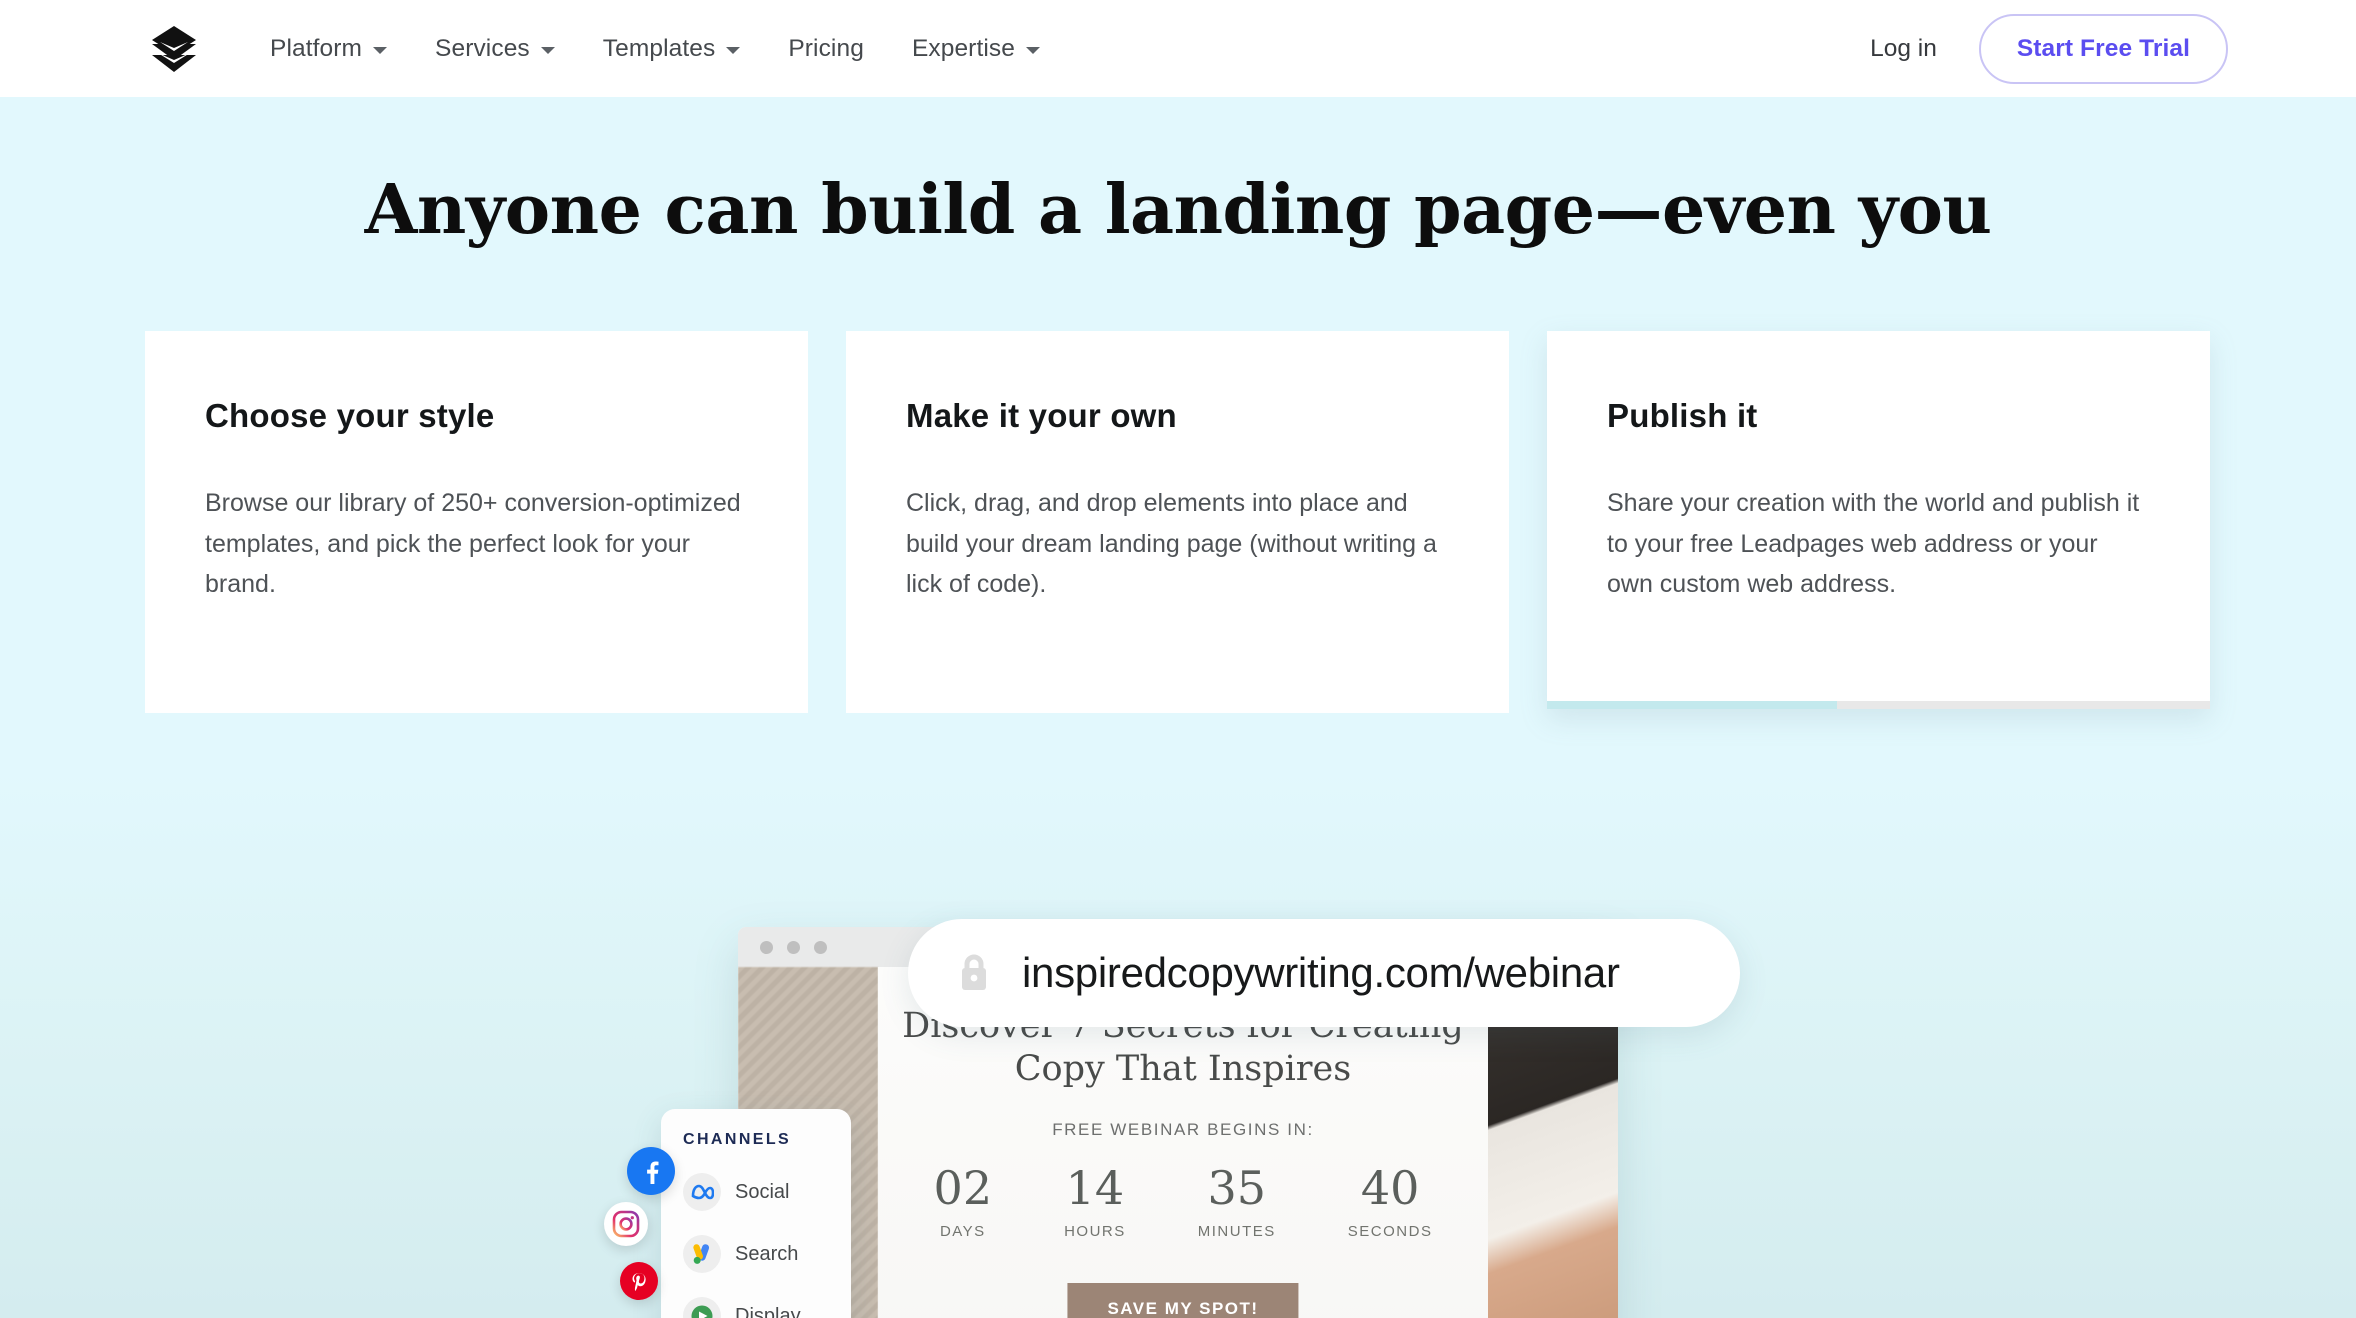 Image resolution: width=2356 pixels, height=1318 pixels. I want to click on channel-label: Display, so click(768, 1311).